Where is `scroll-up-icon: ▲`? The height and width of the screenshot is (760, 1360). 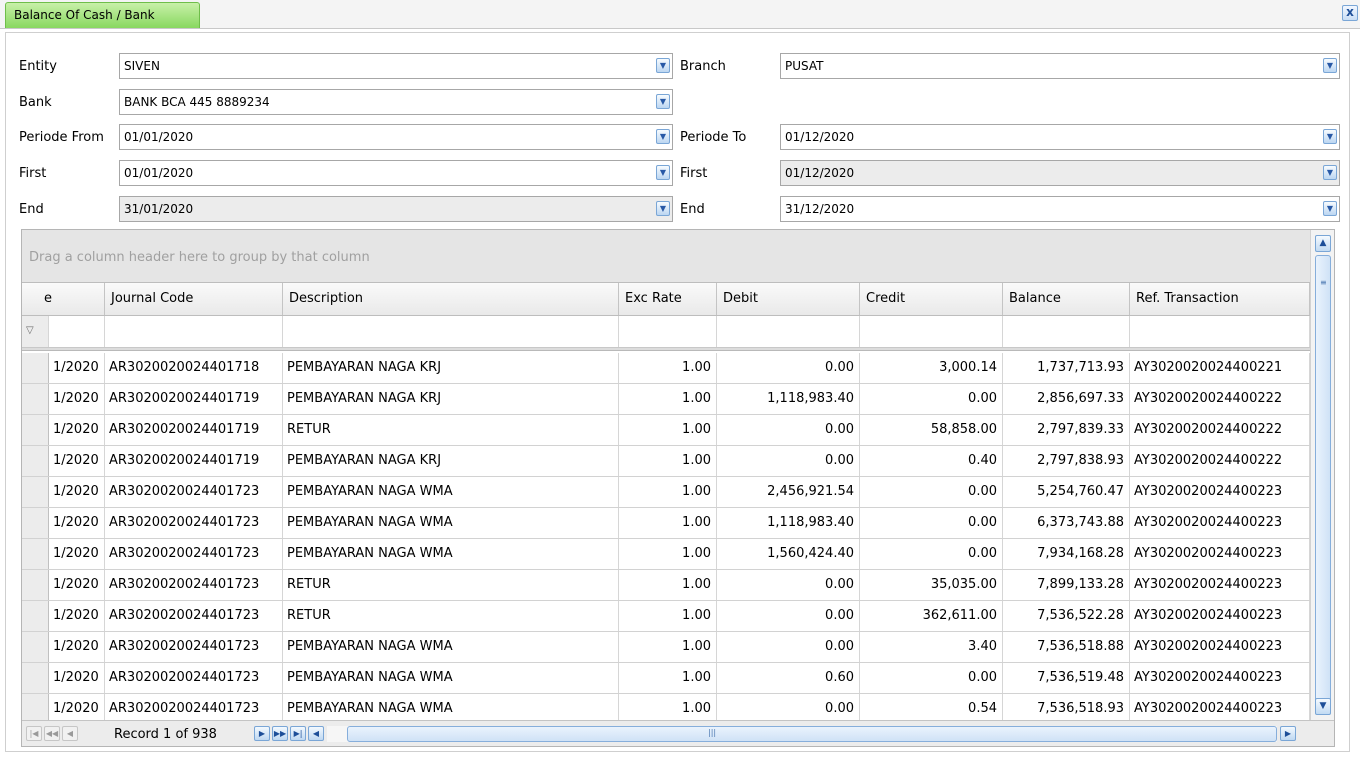 scroll-up-icon: ▲ is located at coordinates (1323, 243).